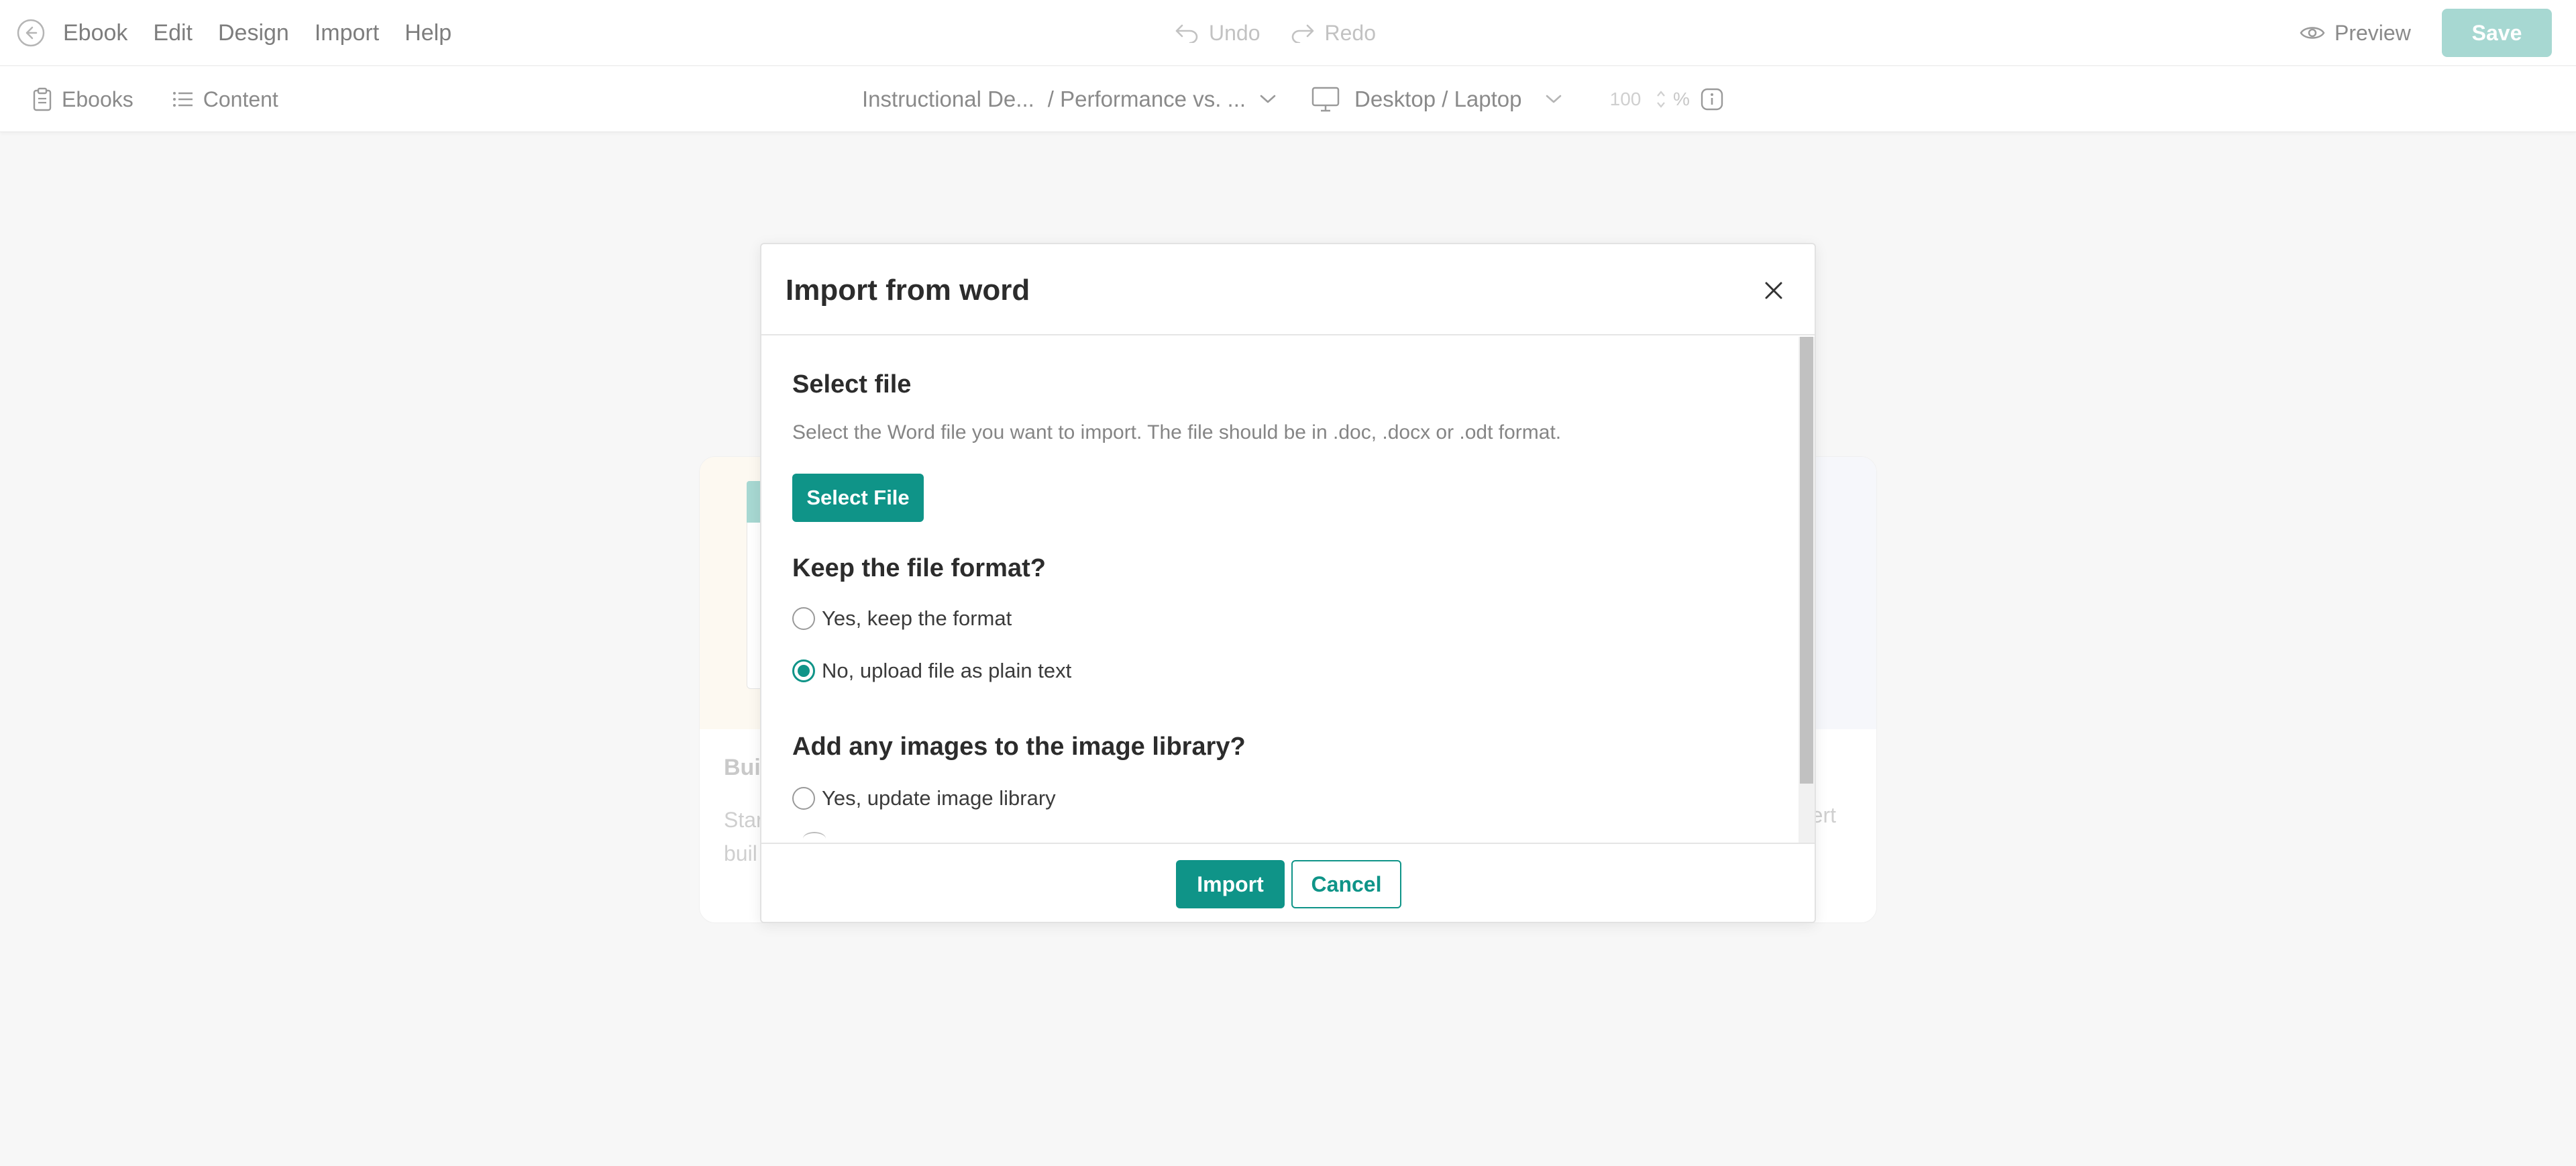 This screenshot has width=2576, height=1166. What do you see at coordinates (347, 33) in the screenshot?
I see `menu-import: Import` at bounding box center [347, 33].